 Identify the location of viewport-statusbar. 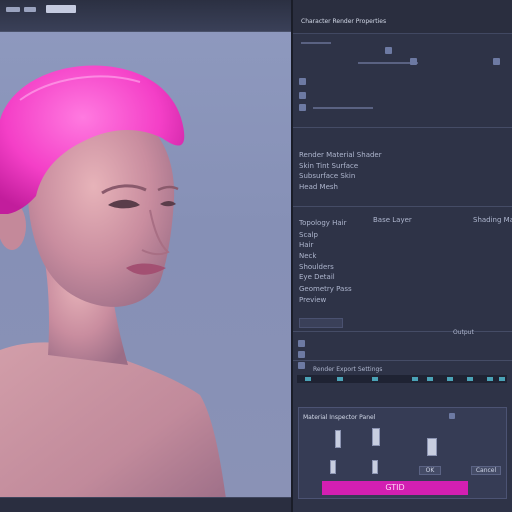
(145, 504).